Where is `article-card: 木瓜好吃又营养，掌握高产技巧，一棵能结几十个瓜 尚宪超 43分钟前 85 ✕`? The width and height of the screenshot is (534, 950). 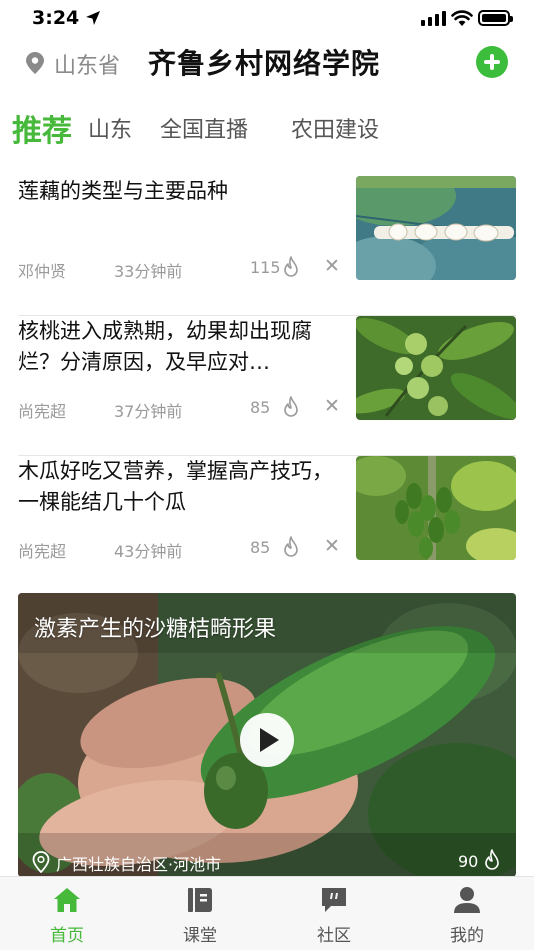 article-card: 木瓜好吃又营养，掌握高产技巧，一棵能结几十个瓜 尚宪超 43分钟前 85 ✕ is located at coordinates (267, 526).